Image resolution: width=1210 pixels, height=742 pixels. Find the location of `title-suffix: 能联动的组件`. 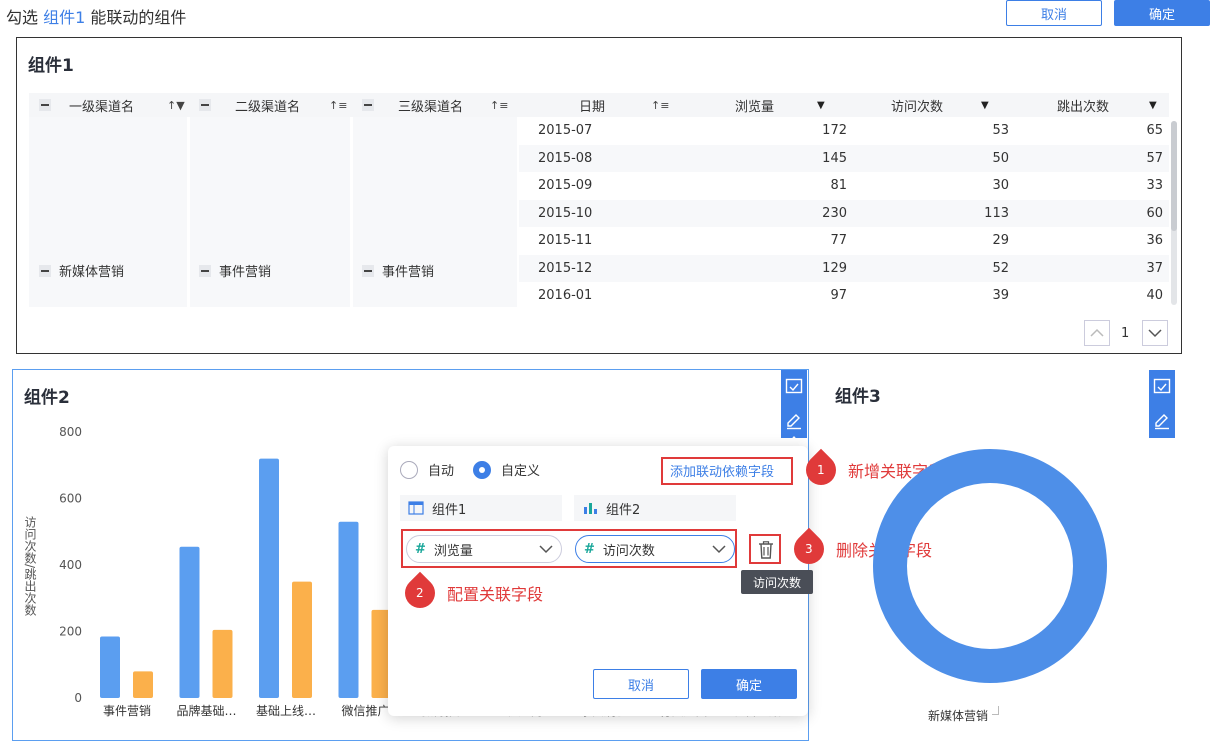

title-suffix: 能联动的组件 is located at coordinates (138, 17).